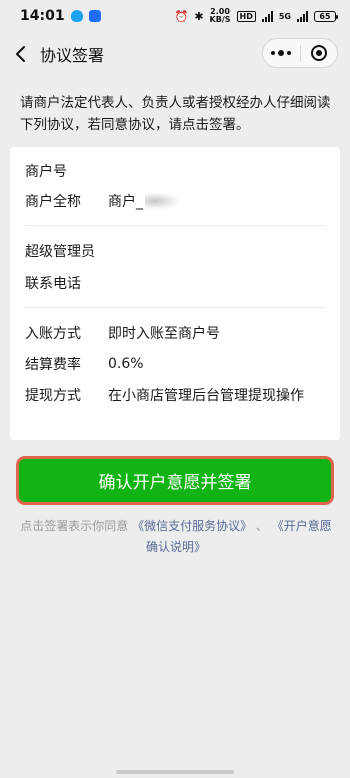 The height and width of the screenshot is (778, 350). I want to click on merchant-no-row: 商户号, so click(66, 171).